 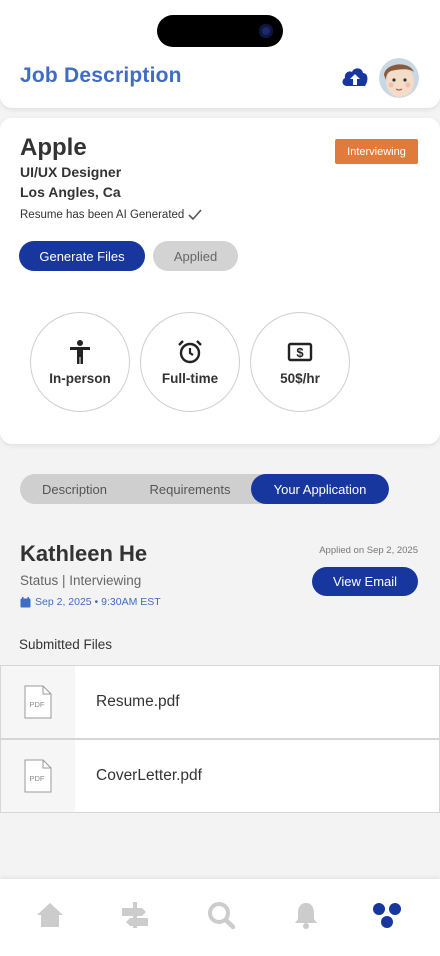 What do you see at coordinates (195, 256) in the screenshot?
I see `applied-button: Applied` at bounding box center [195, 256].